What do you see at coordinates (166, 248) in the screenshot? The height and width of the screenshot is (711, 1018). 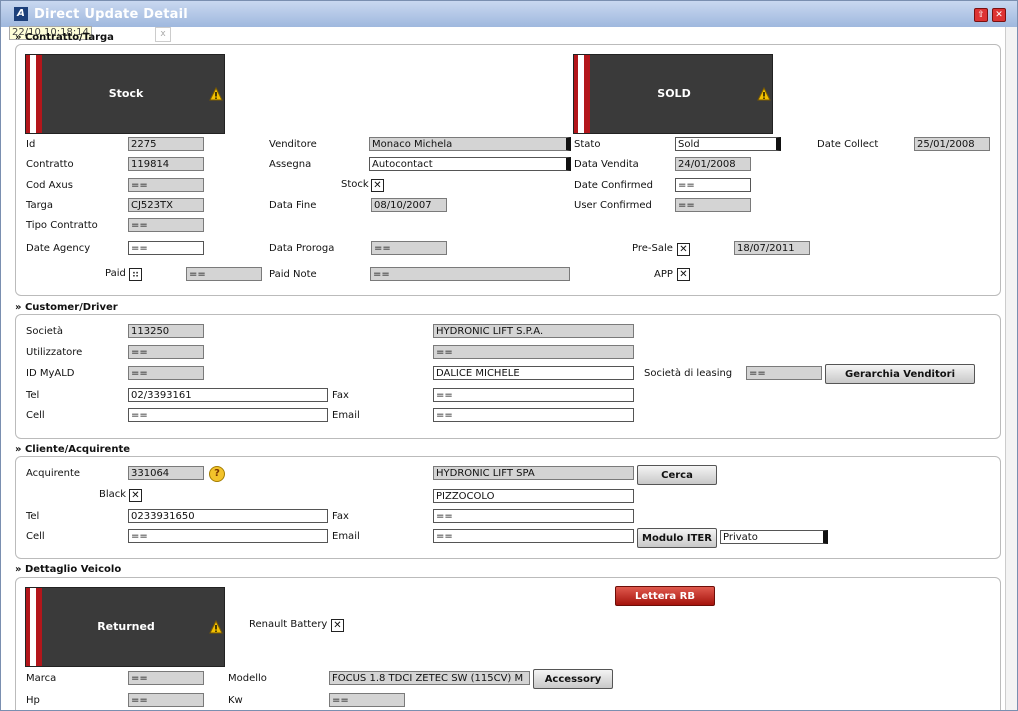 I see `date-agency-field: ==` at bounding box center [166, 248].